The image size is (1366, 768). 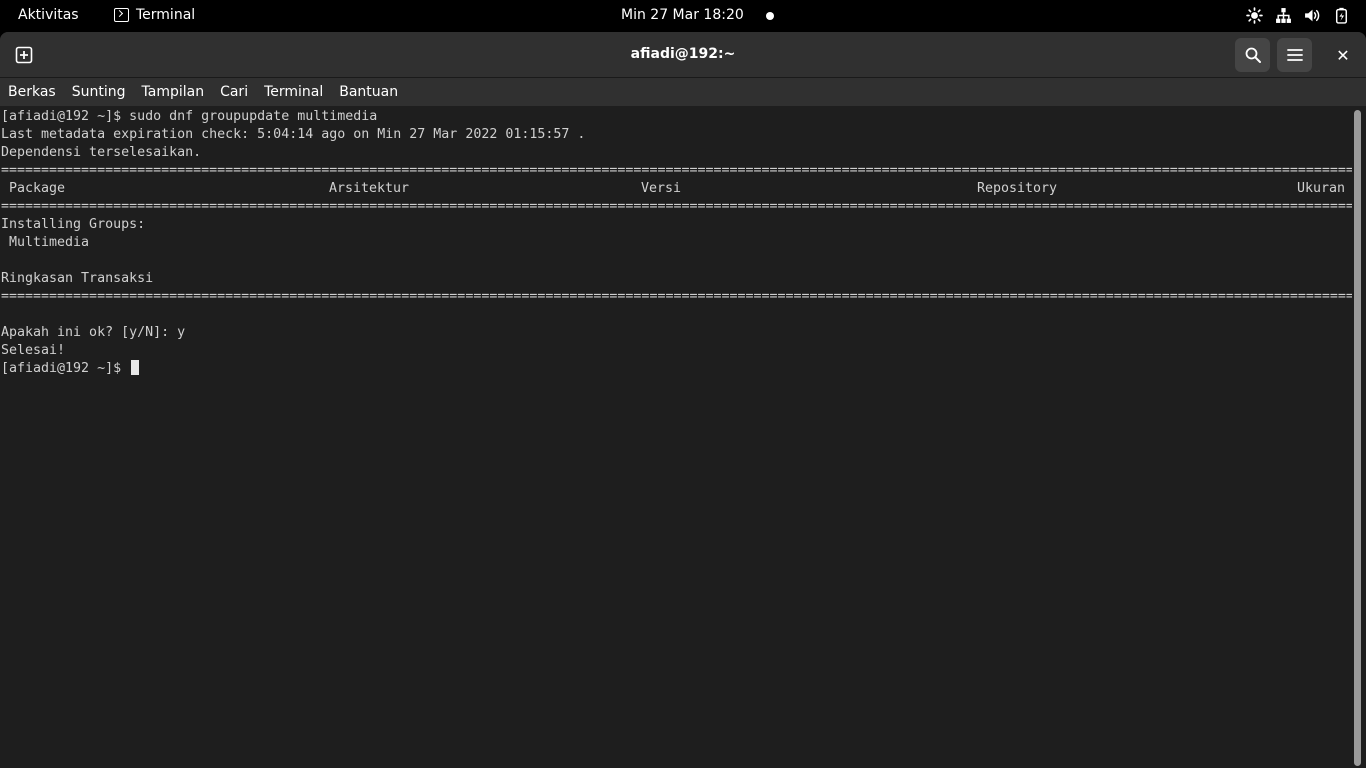 I want to click on close-icon: ✕, so click(x=1343, y=55).